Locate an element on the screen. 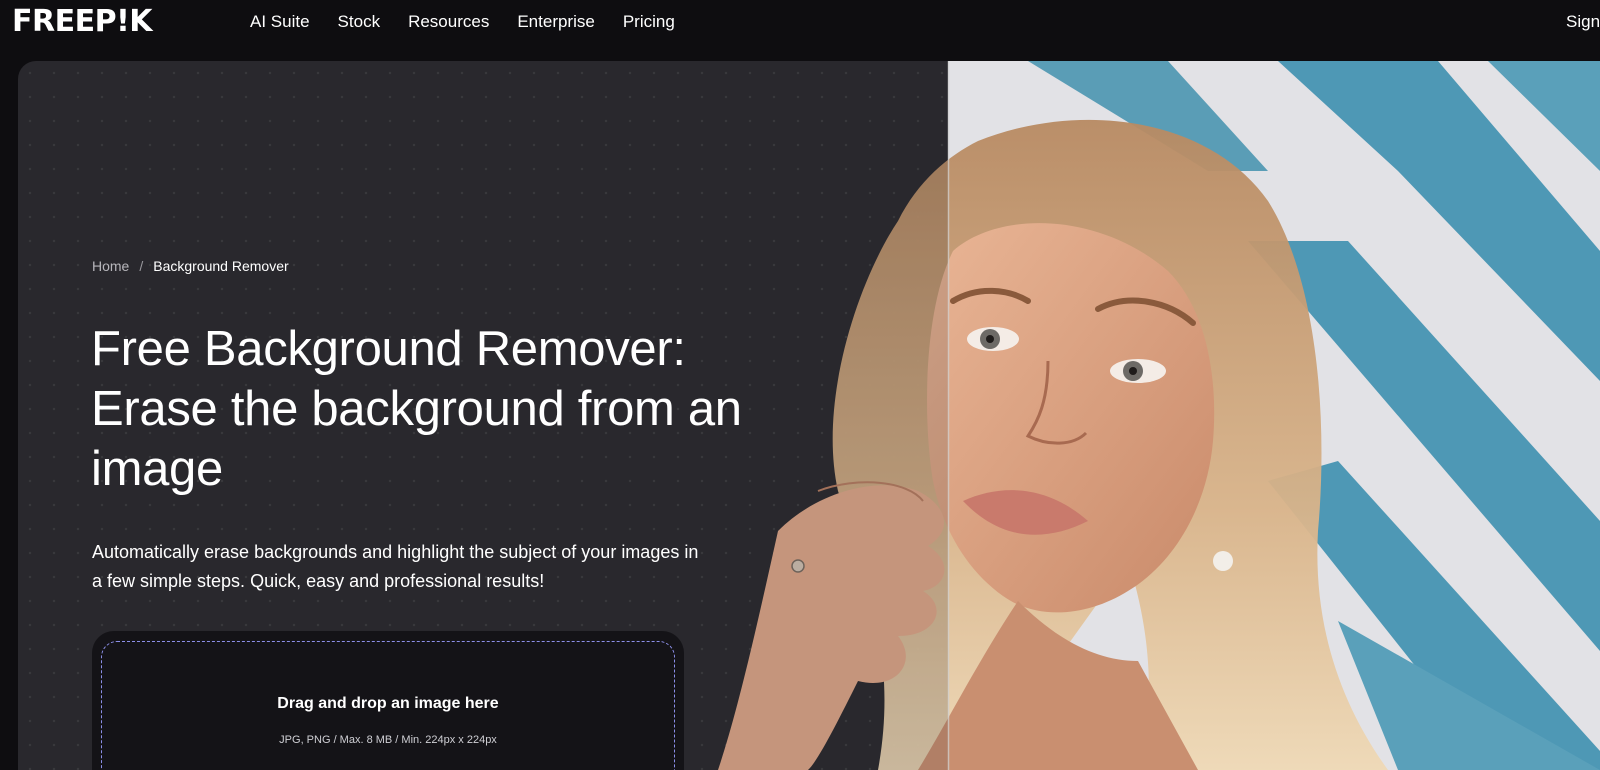  nav-link-pricing: Pricing is located at coordinates (649, 22).